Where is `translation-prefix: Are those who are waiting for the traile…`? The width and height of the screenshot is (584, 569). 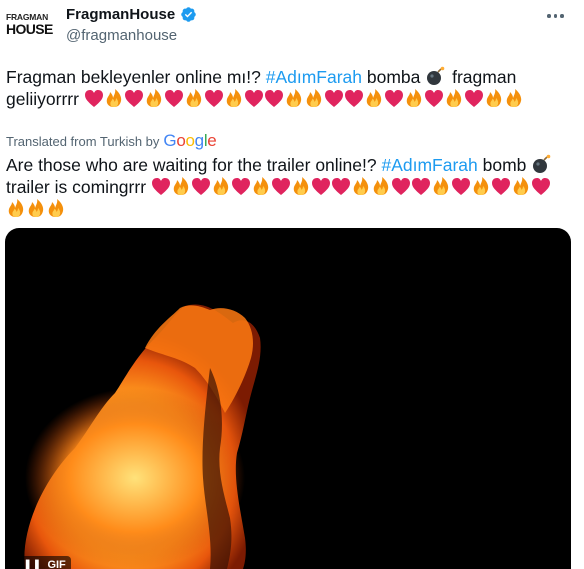
translation-prefix: Are those who are waiting for the traile… is located at coordinates (194, 165).